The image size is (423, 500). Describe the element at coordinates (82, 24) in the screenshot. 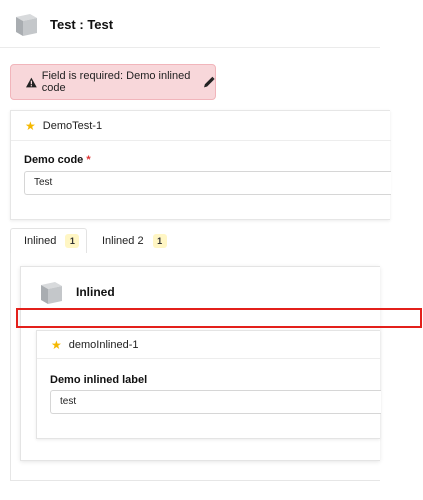

I see `page-title: Test` at that location.